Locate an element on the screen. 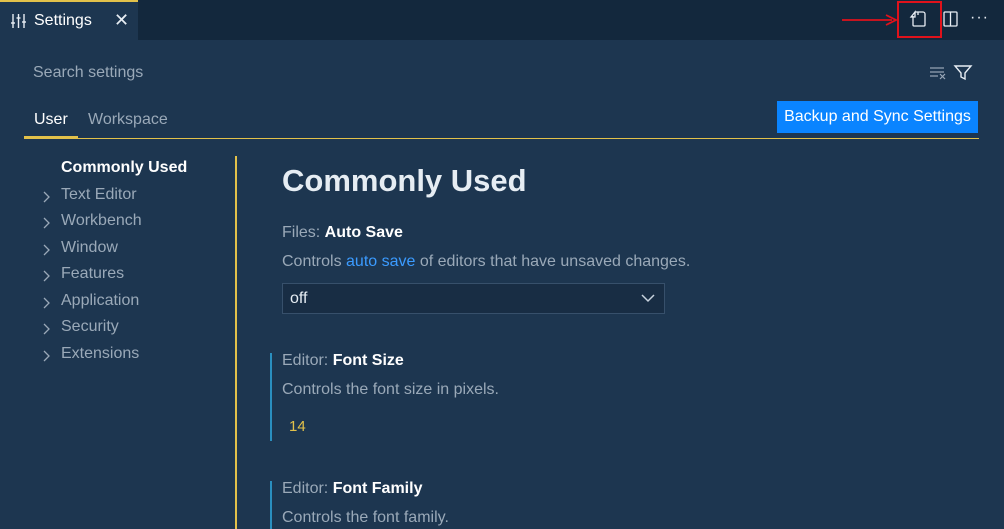  close-icon: ✕ is located at coordinates (121, 20).